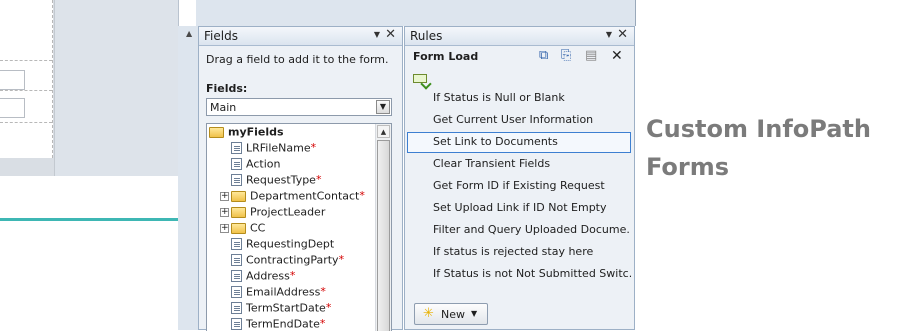 The height and width of the screenshot is (331, 900). What do you see at coordinates (543, 55) in the screenshot?
I see `copy-icon: ⧉` at bounding box center [543, 55].